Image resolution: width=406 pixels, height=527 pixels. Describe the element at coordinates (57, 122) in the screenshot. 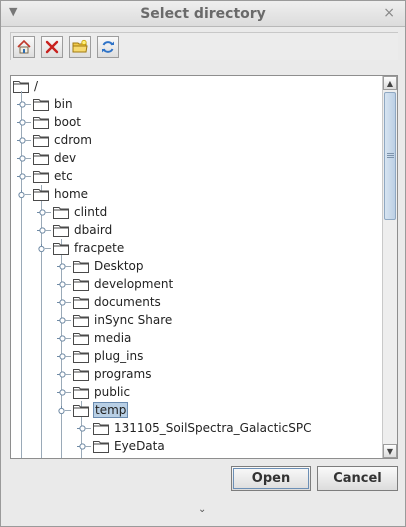

I see `tree-node: boot` at that location.